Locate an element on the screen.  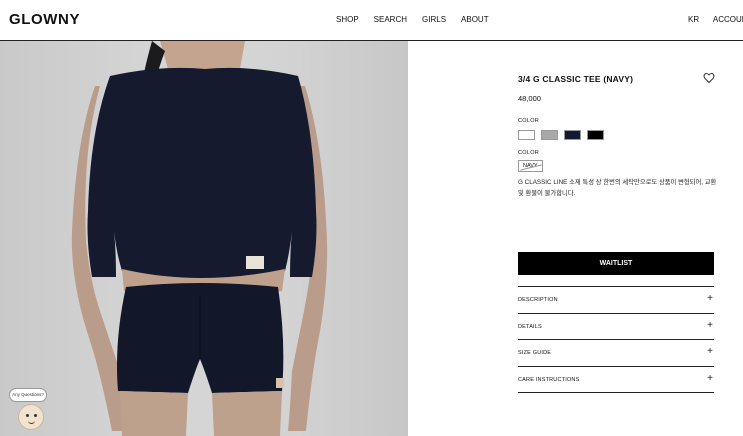
main-nav: SHOP SEARCH GIRLS ABOUT is located at coordinates (420, 19).